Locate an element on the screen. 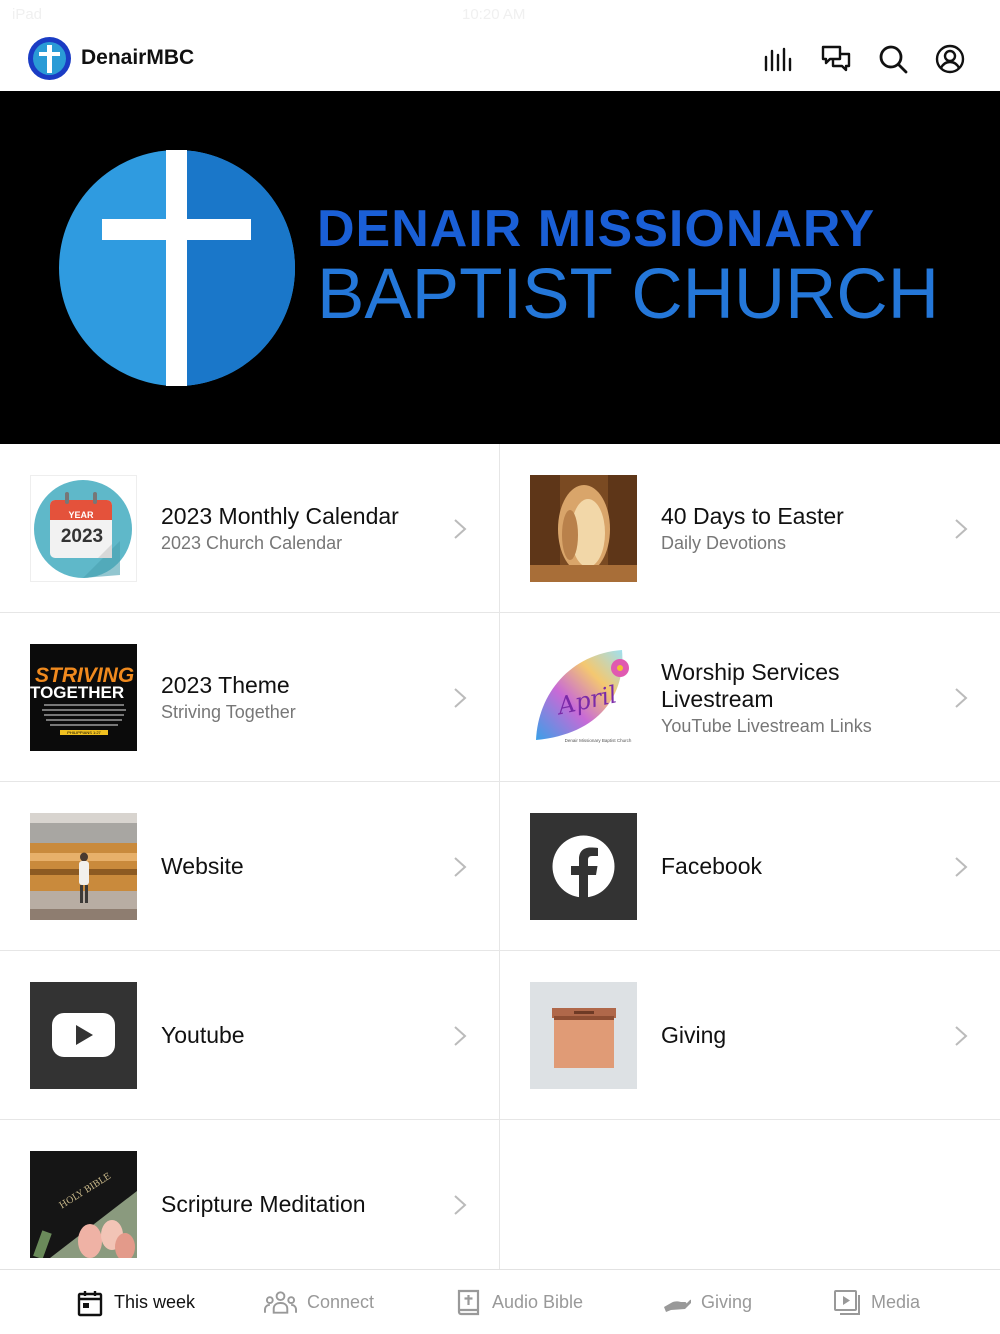  striving-together-thumbnail: STRIVING TOGETHER PHILIPPIANS 1:27 is located at coordinates (83, 697).